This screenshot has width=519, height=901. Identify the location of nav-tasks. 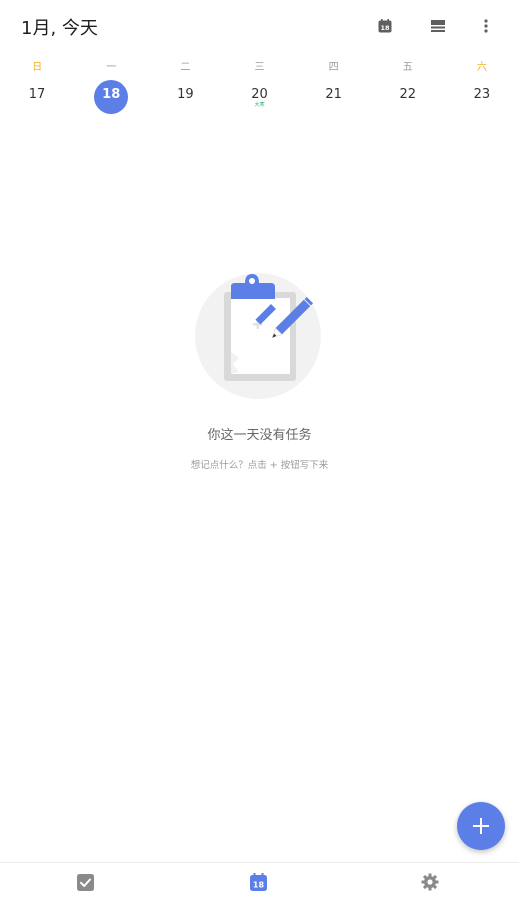
(85, 882).